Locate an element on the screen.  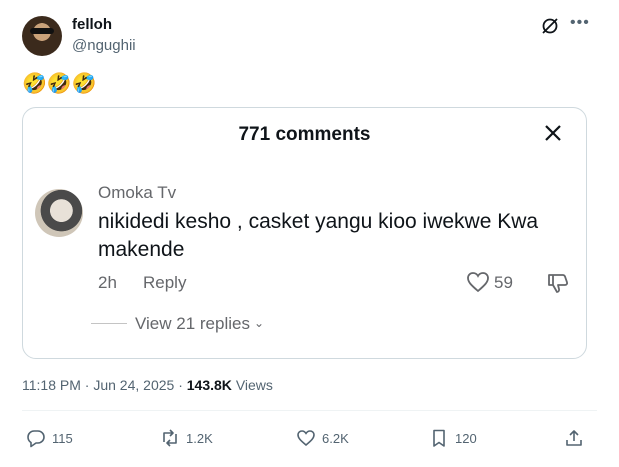
commenter-avatar is located at coordinates (59, 213).